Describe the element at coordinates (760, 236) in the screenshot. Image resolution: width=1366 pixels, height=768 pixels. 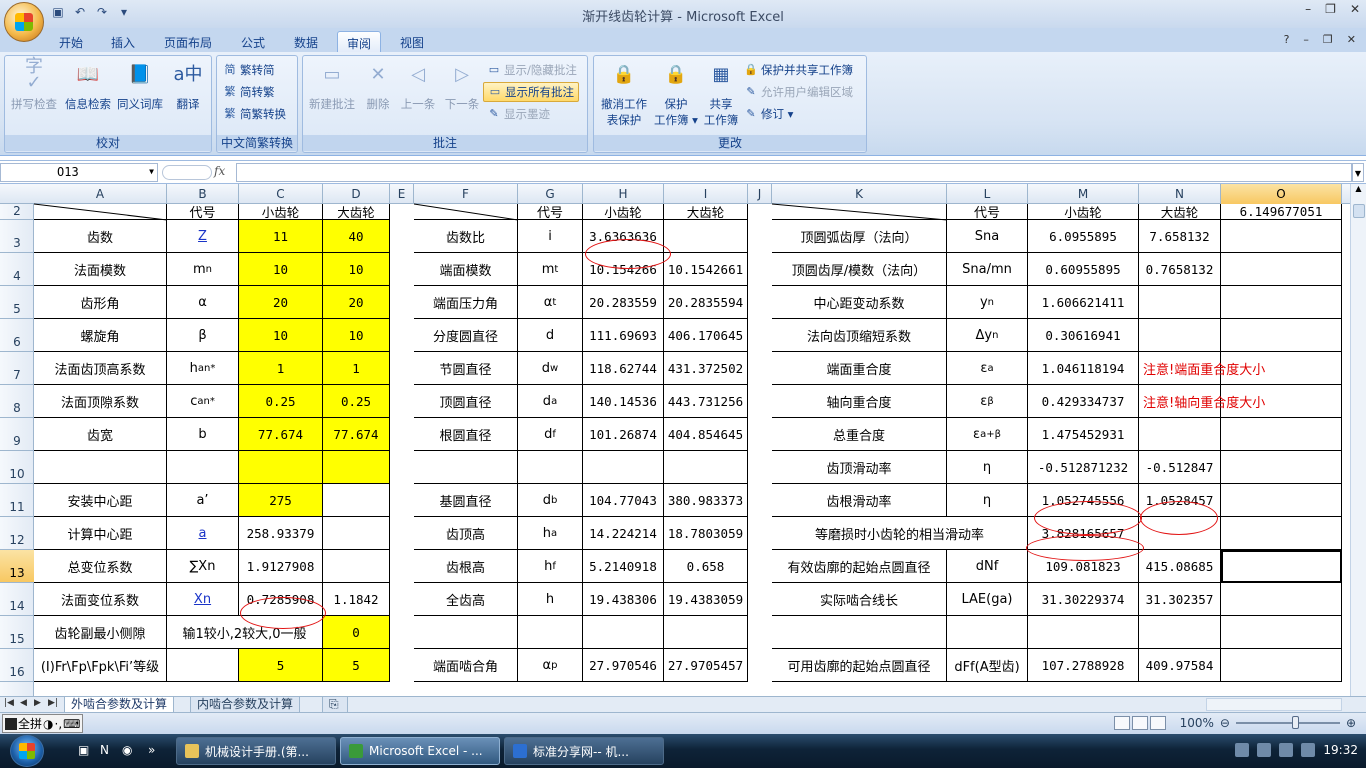
I see `cell-j3` at that location.